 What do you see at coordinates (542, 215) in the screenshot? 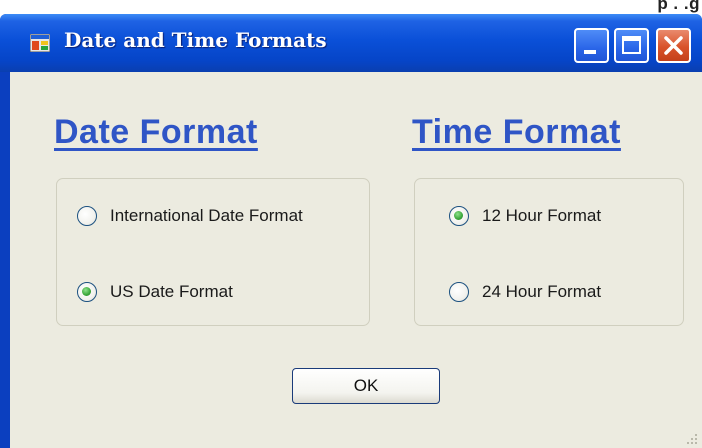
I see `radio-label: 12 Hour Format` at bounding box center [542, 215].